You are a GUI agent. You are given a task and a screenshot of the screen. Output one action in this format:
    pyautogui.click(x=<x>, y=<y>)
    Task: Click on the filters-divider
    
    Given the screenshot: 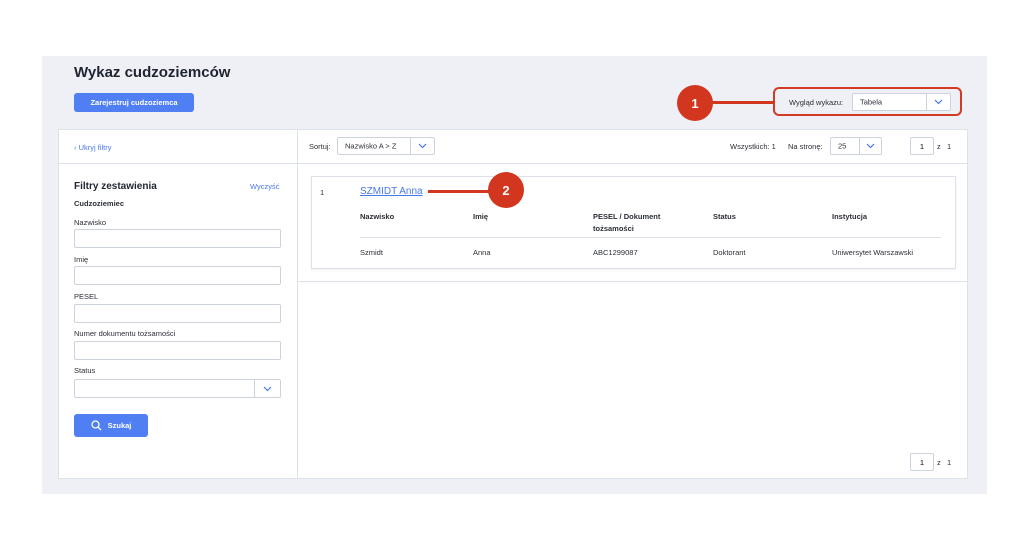 What is the action you would take?
    pyautogui.click(x=178, y=163)
    